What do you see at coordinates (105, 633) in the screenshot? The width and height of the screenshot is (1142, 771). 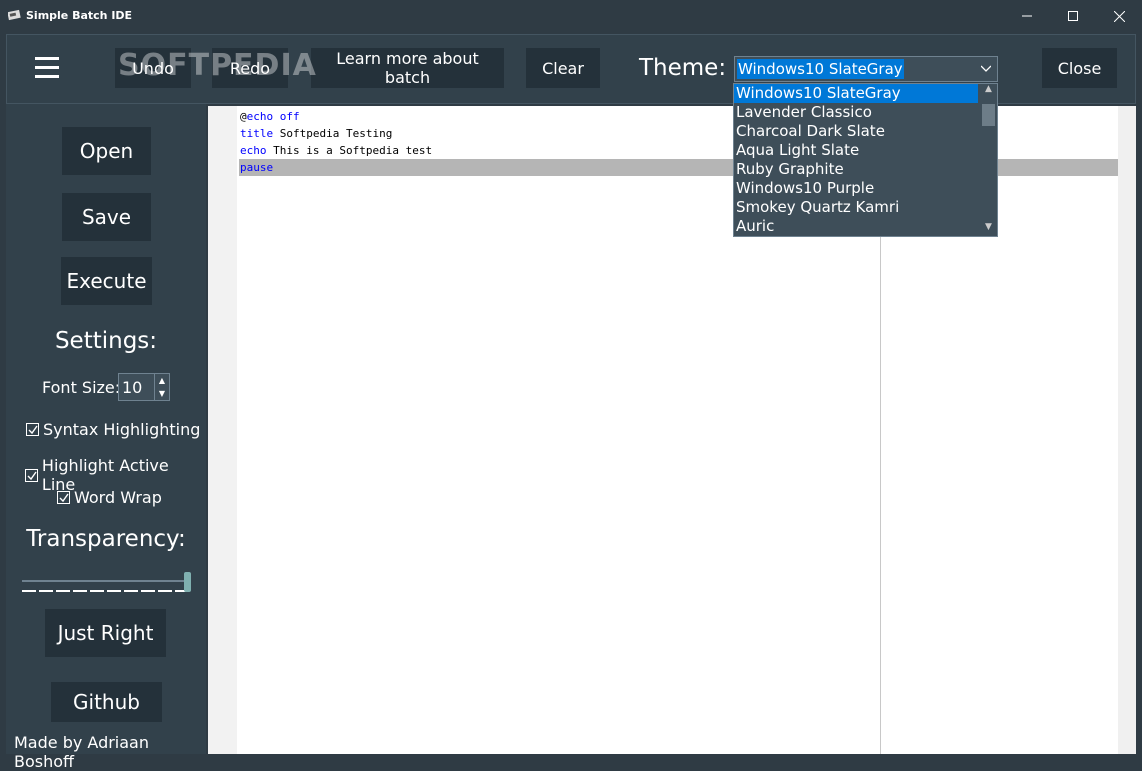 I see `just-right-button: Just Right` at bounding box center [105, 633].